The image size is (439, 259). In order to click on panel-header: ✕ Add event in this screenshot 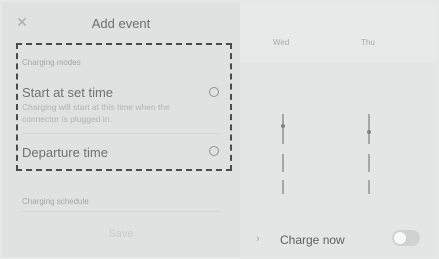, I will do `click(121, 22)`.